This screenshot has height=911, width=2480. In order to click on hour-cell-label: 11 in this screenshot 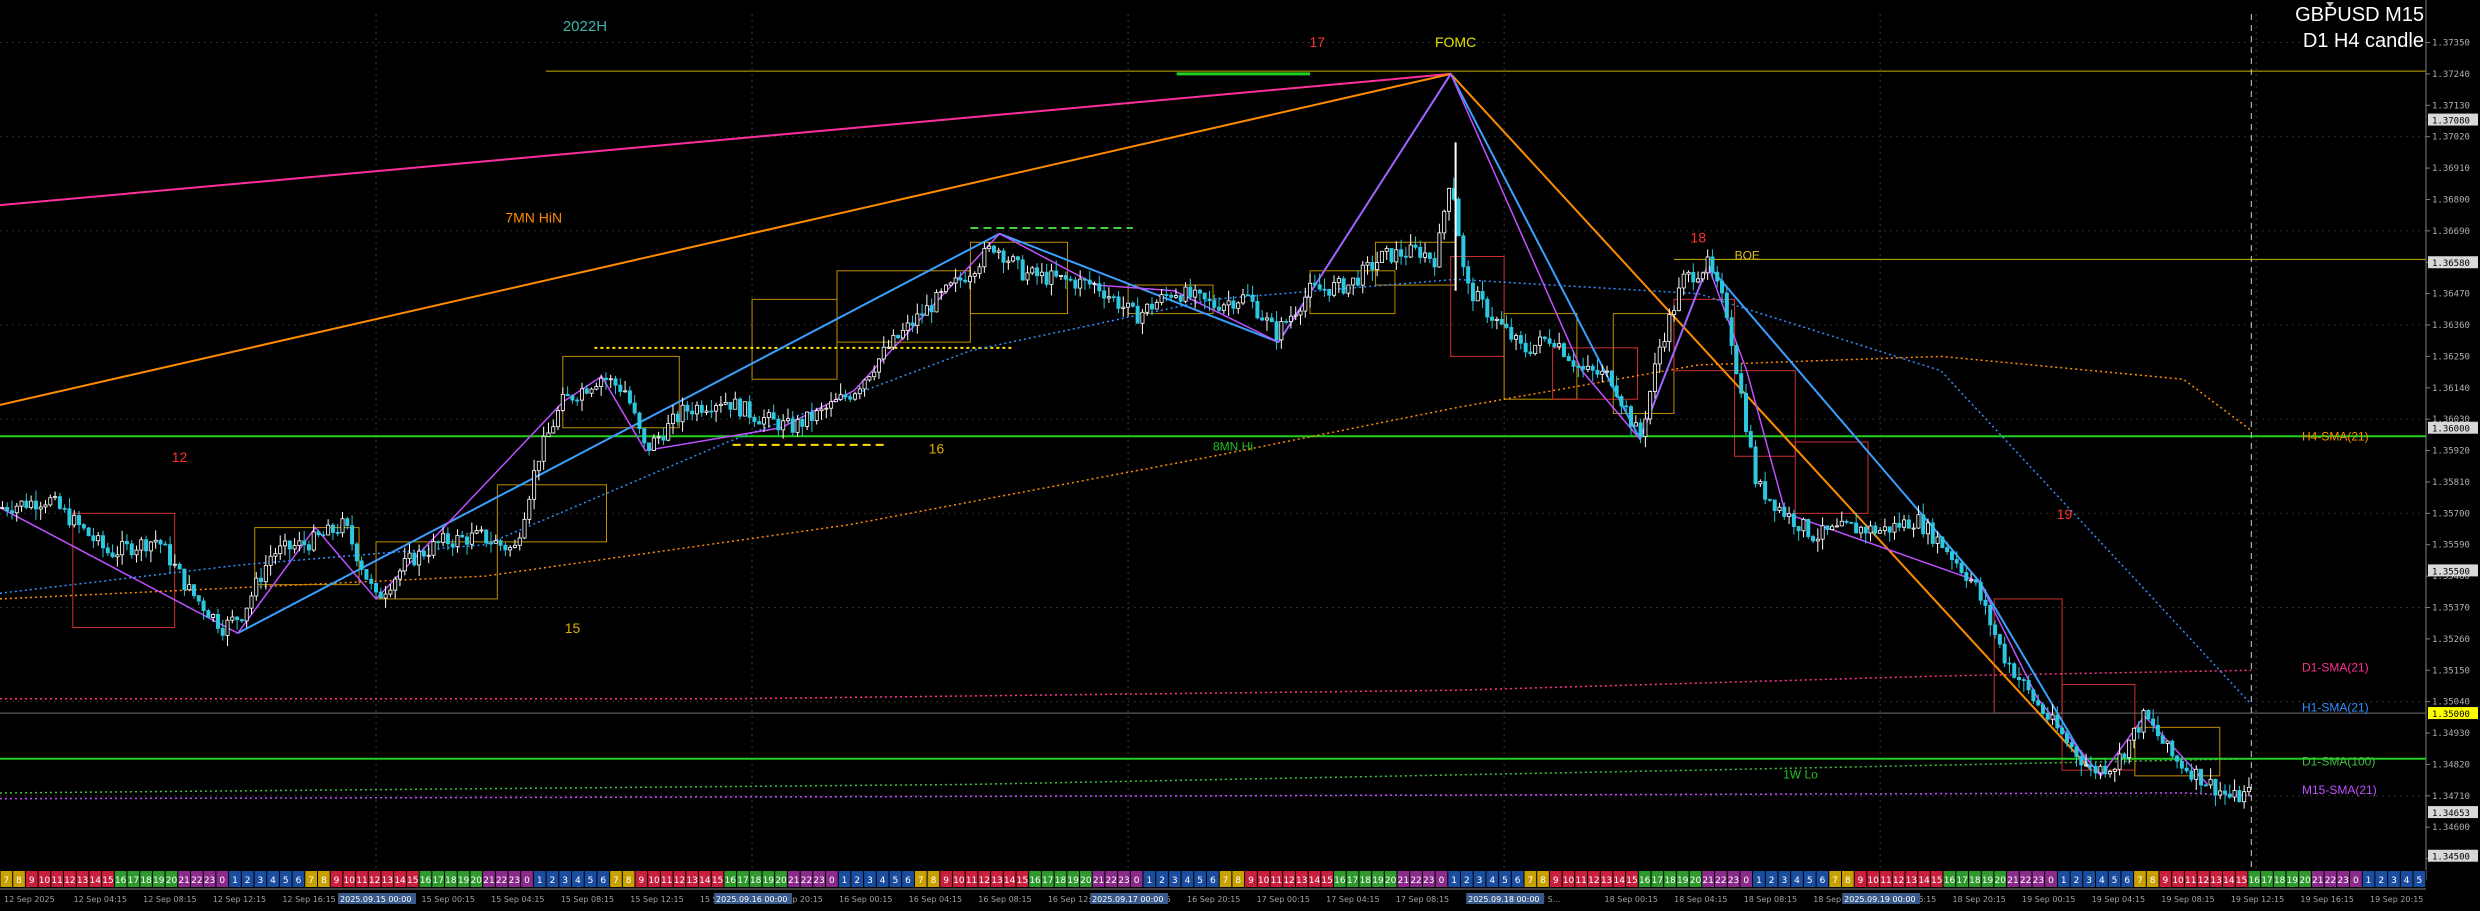, I will do `click(1276, 881)`.